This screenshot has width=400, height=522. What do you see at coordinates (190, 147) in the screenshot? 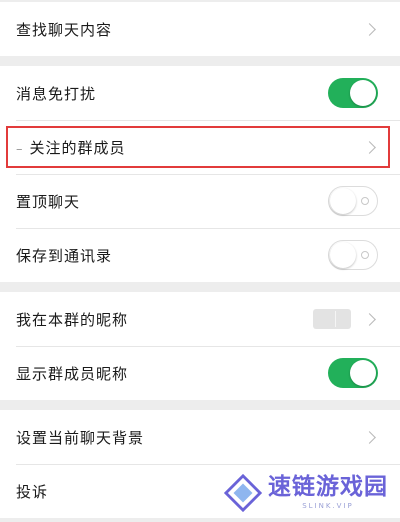
I see `row-label: – 关注的群成员` at bounding box center [190, 147].